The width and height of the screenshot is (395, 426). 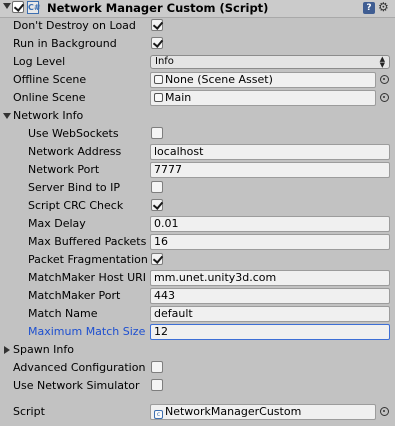 I want to click on match-name-input: default, so click(x=270, y=314).